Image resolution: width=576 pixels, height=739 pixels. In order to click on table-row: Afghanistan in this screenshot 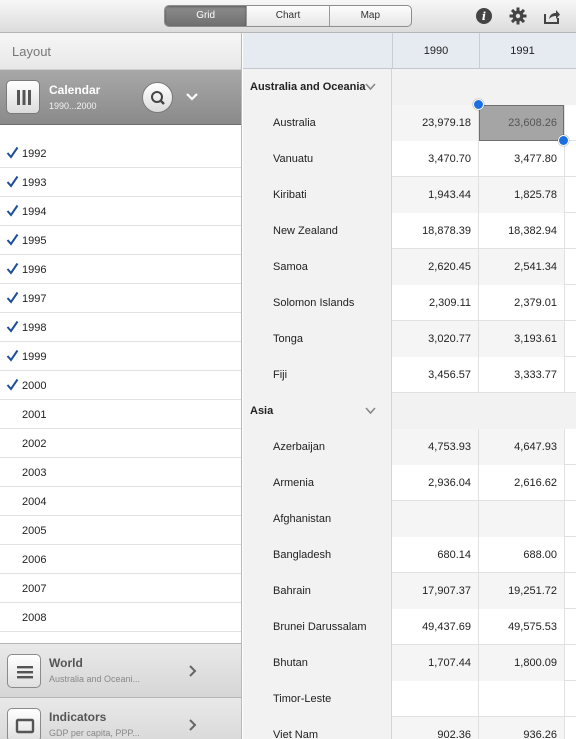, I will do `click(409, 519)`.